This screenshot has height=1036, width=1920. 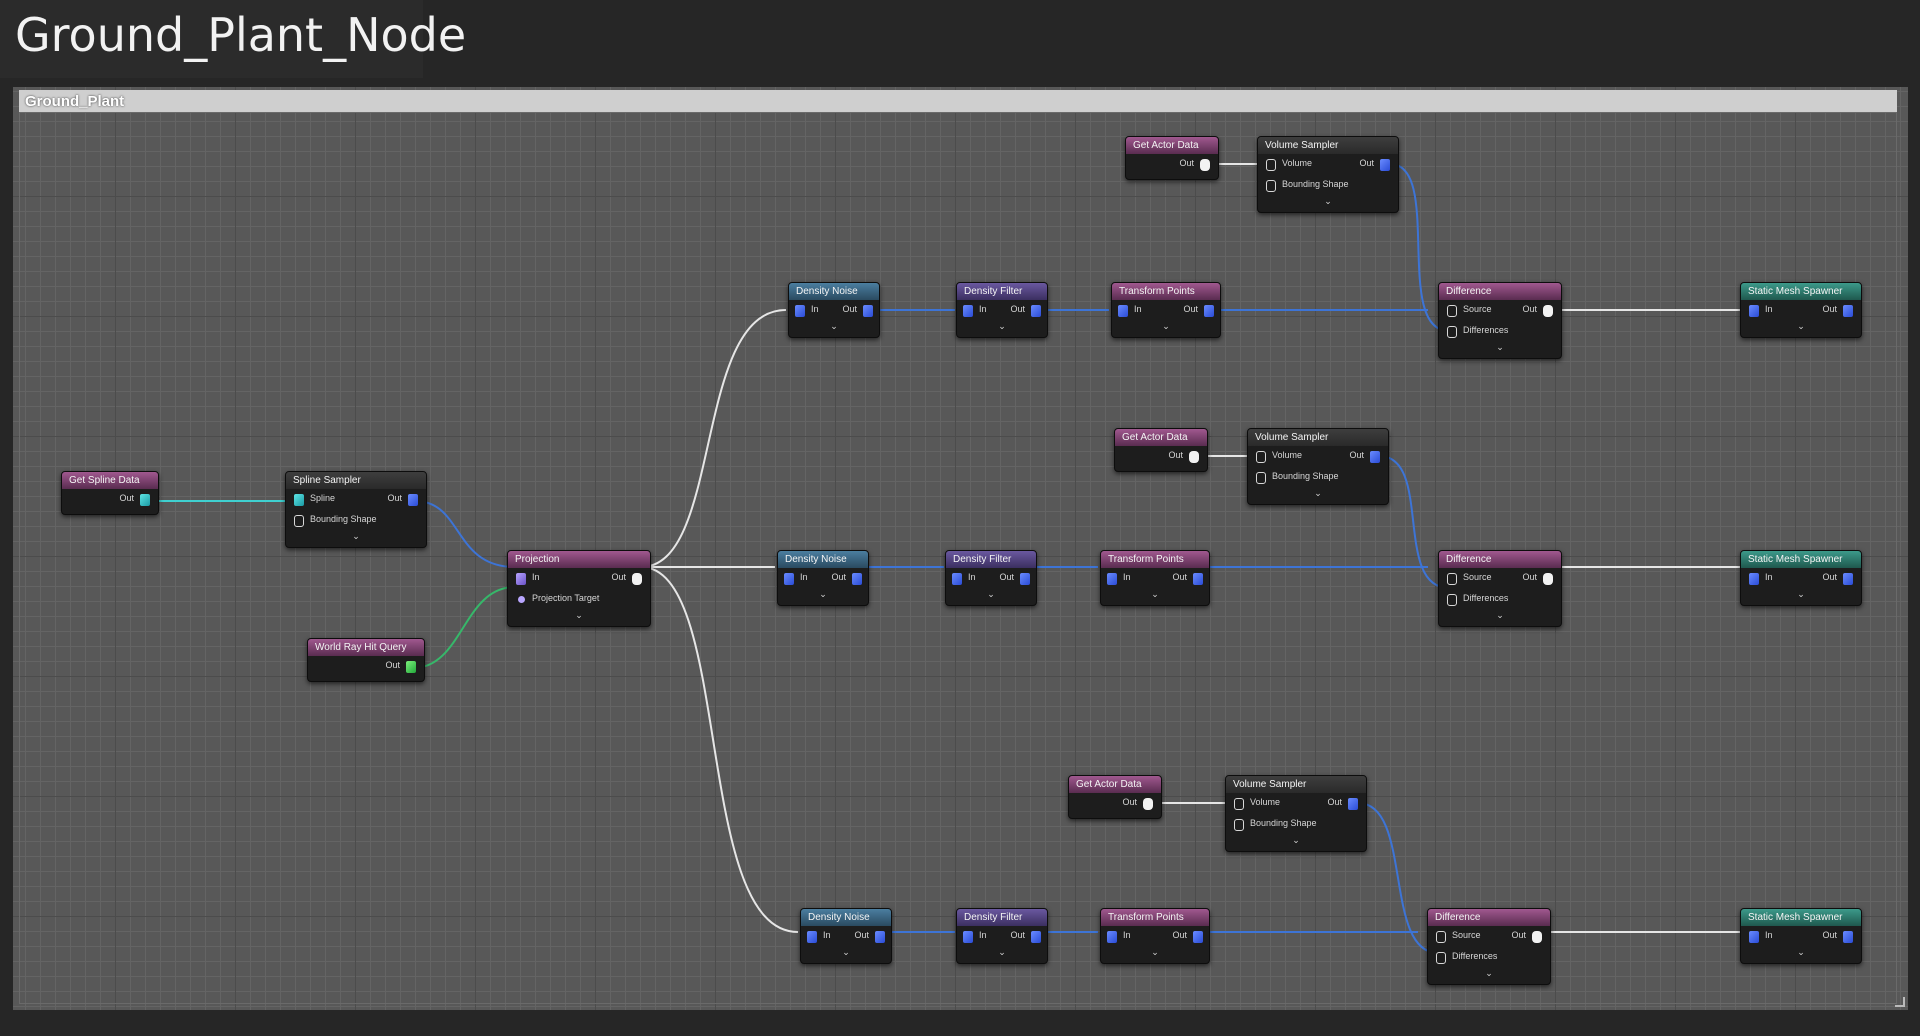 I want to click on projection-target-pin, so click(x=521, y=599).